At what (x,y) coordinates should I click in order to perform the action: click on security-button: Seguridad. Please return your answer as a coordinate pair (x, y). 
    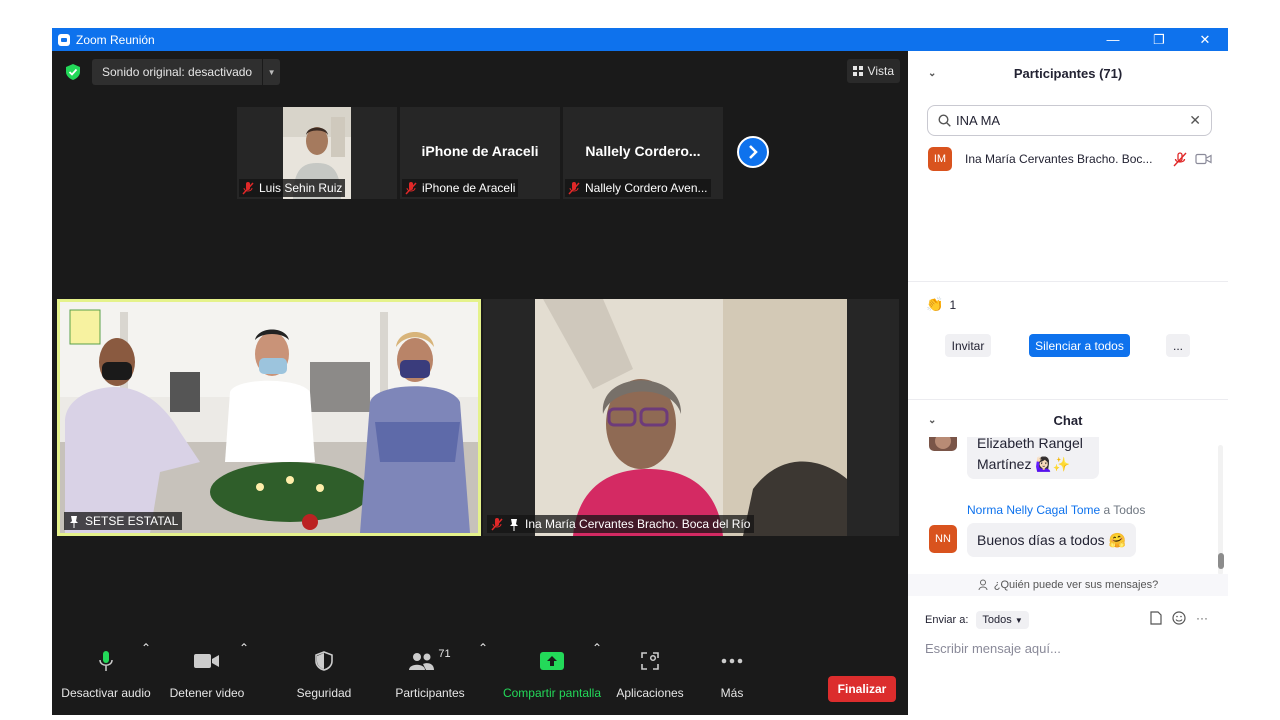
    Looking at the image, I should click on (324, 676).